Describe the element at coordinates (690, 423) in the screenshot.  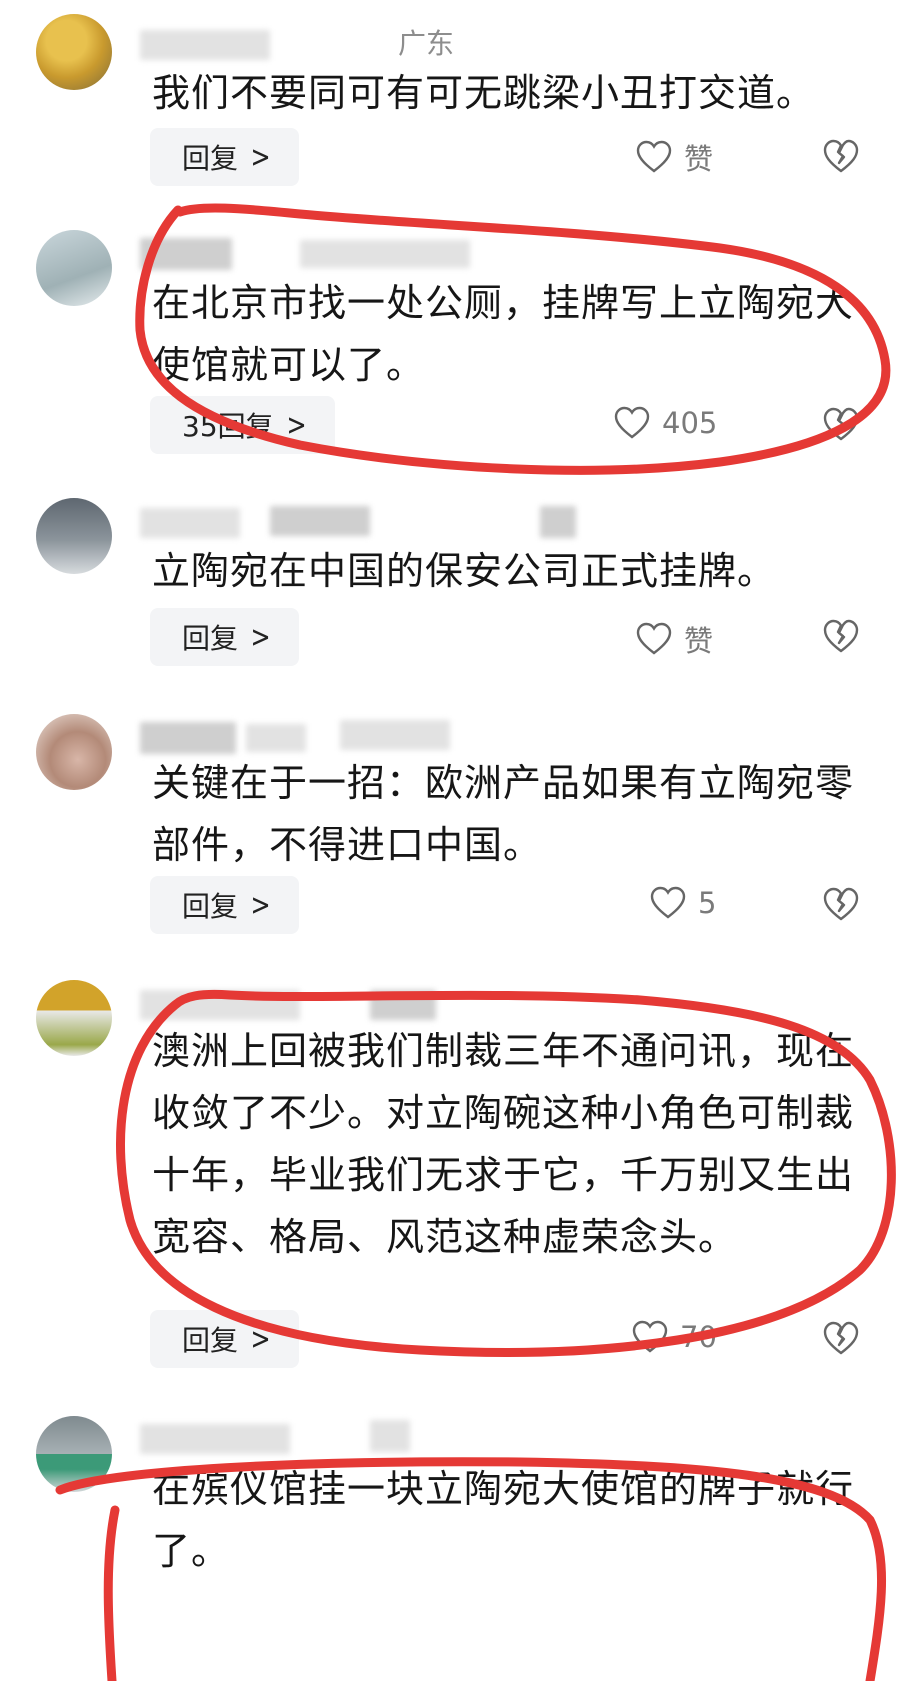
I see `like-count: 405` at that location.